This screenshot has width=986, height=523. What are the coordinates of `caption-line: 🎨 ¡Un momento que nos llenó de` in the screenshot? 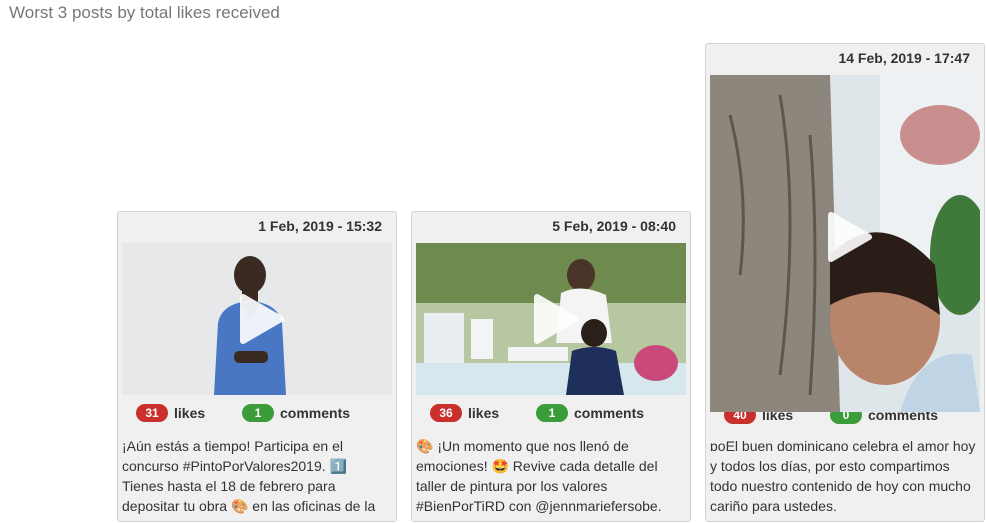 It's located at (522, 446).